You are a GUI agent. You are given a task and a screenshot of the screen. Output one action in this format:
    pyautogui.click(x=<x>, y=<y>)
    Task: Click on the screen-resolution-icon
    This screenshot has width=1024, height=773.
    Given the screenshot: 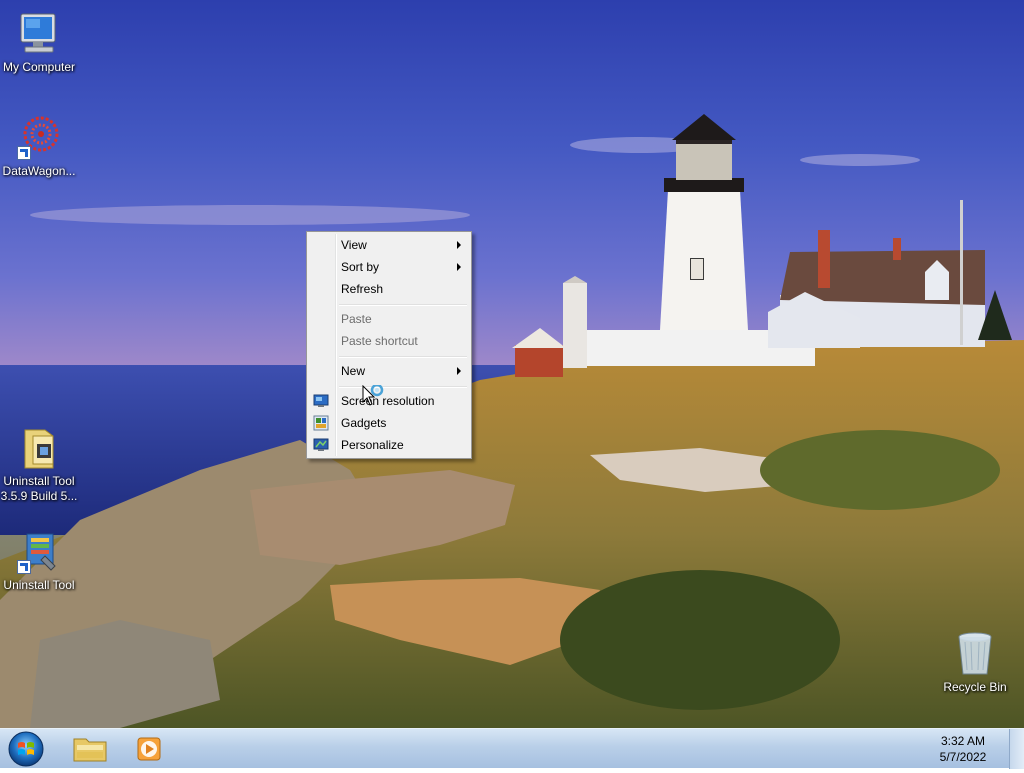 What is the action you would take?
    pyautogui.click(x=321, y=401)
    